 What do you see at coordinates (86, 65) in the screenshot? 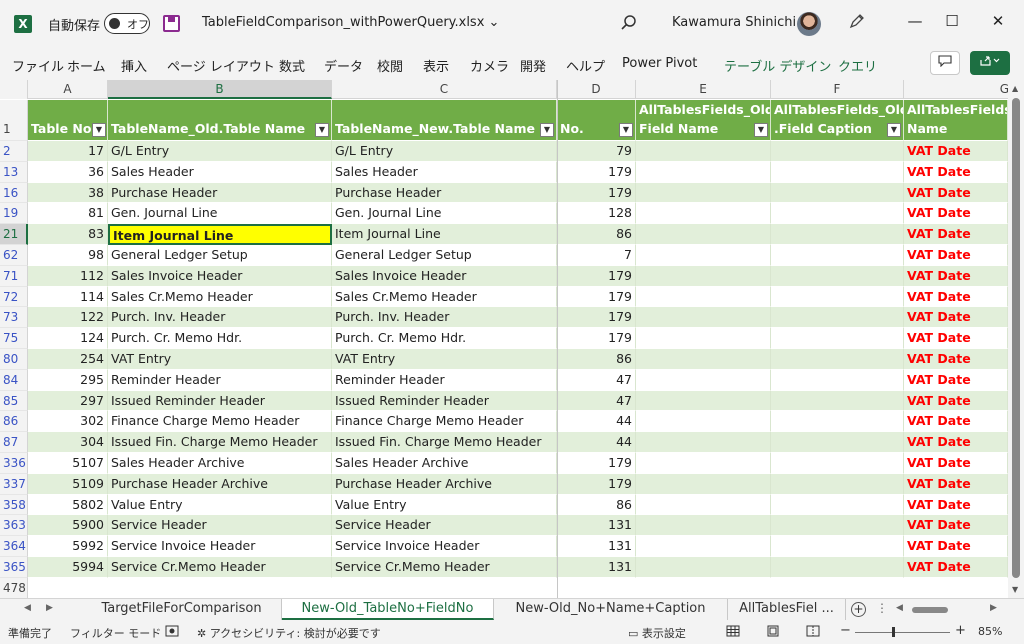
I see `tab-home: ホーム` at bounding box center [86, 65].